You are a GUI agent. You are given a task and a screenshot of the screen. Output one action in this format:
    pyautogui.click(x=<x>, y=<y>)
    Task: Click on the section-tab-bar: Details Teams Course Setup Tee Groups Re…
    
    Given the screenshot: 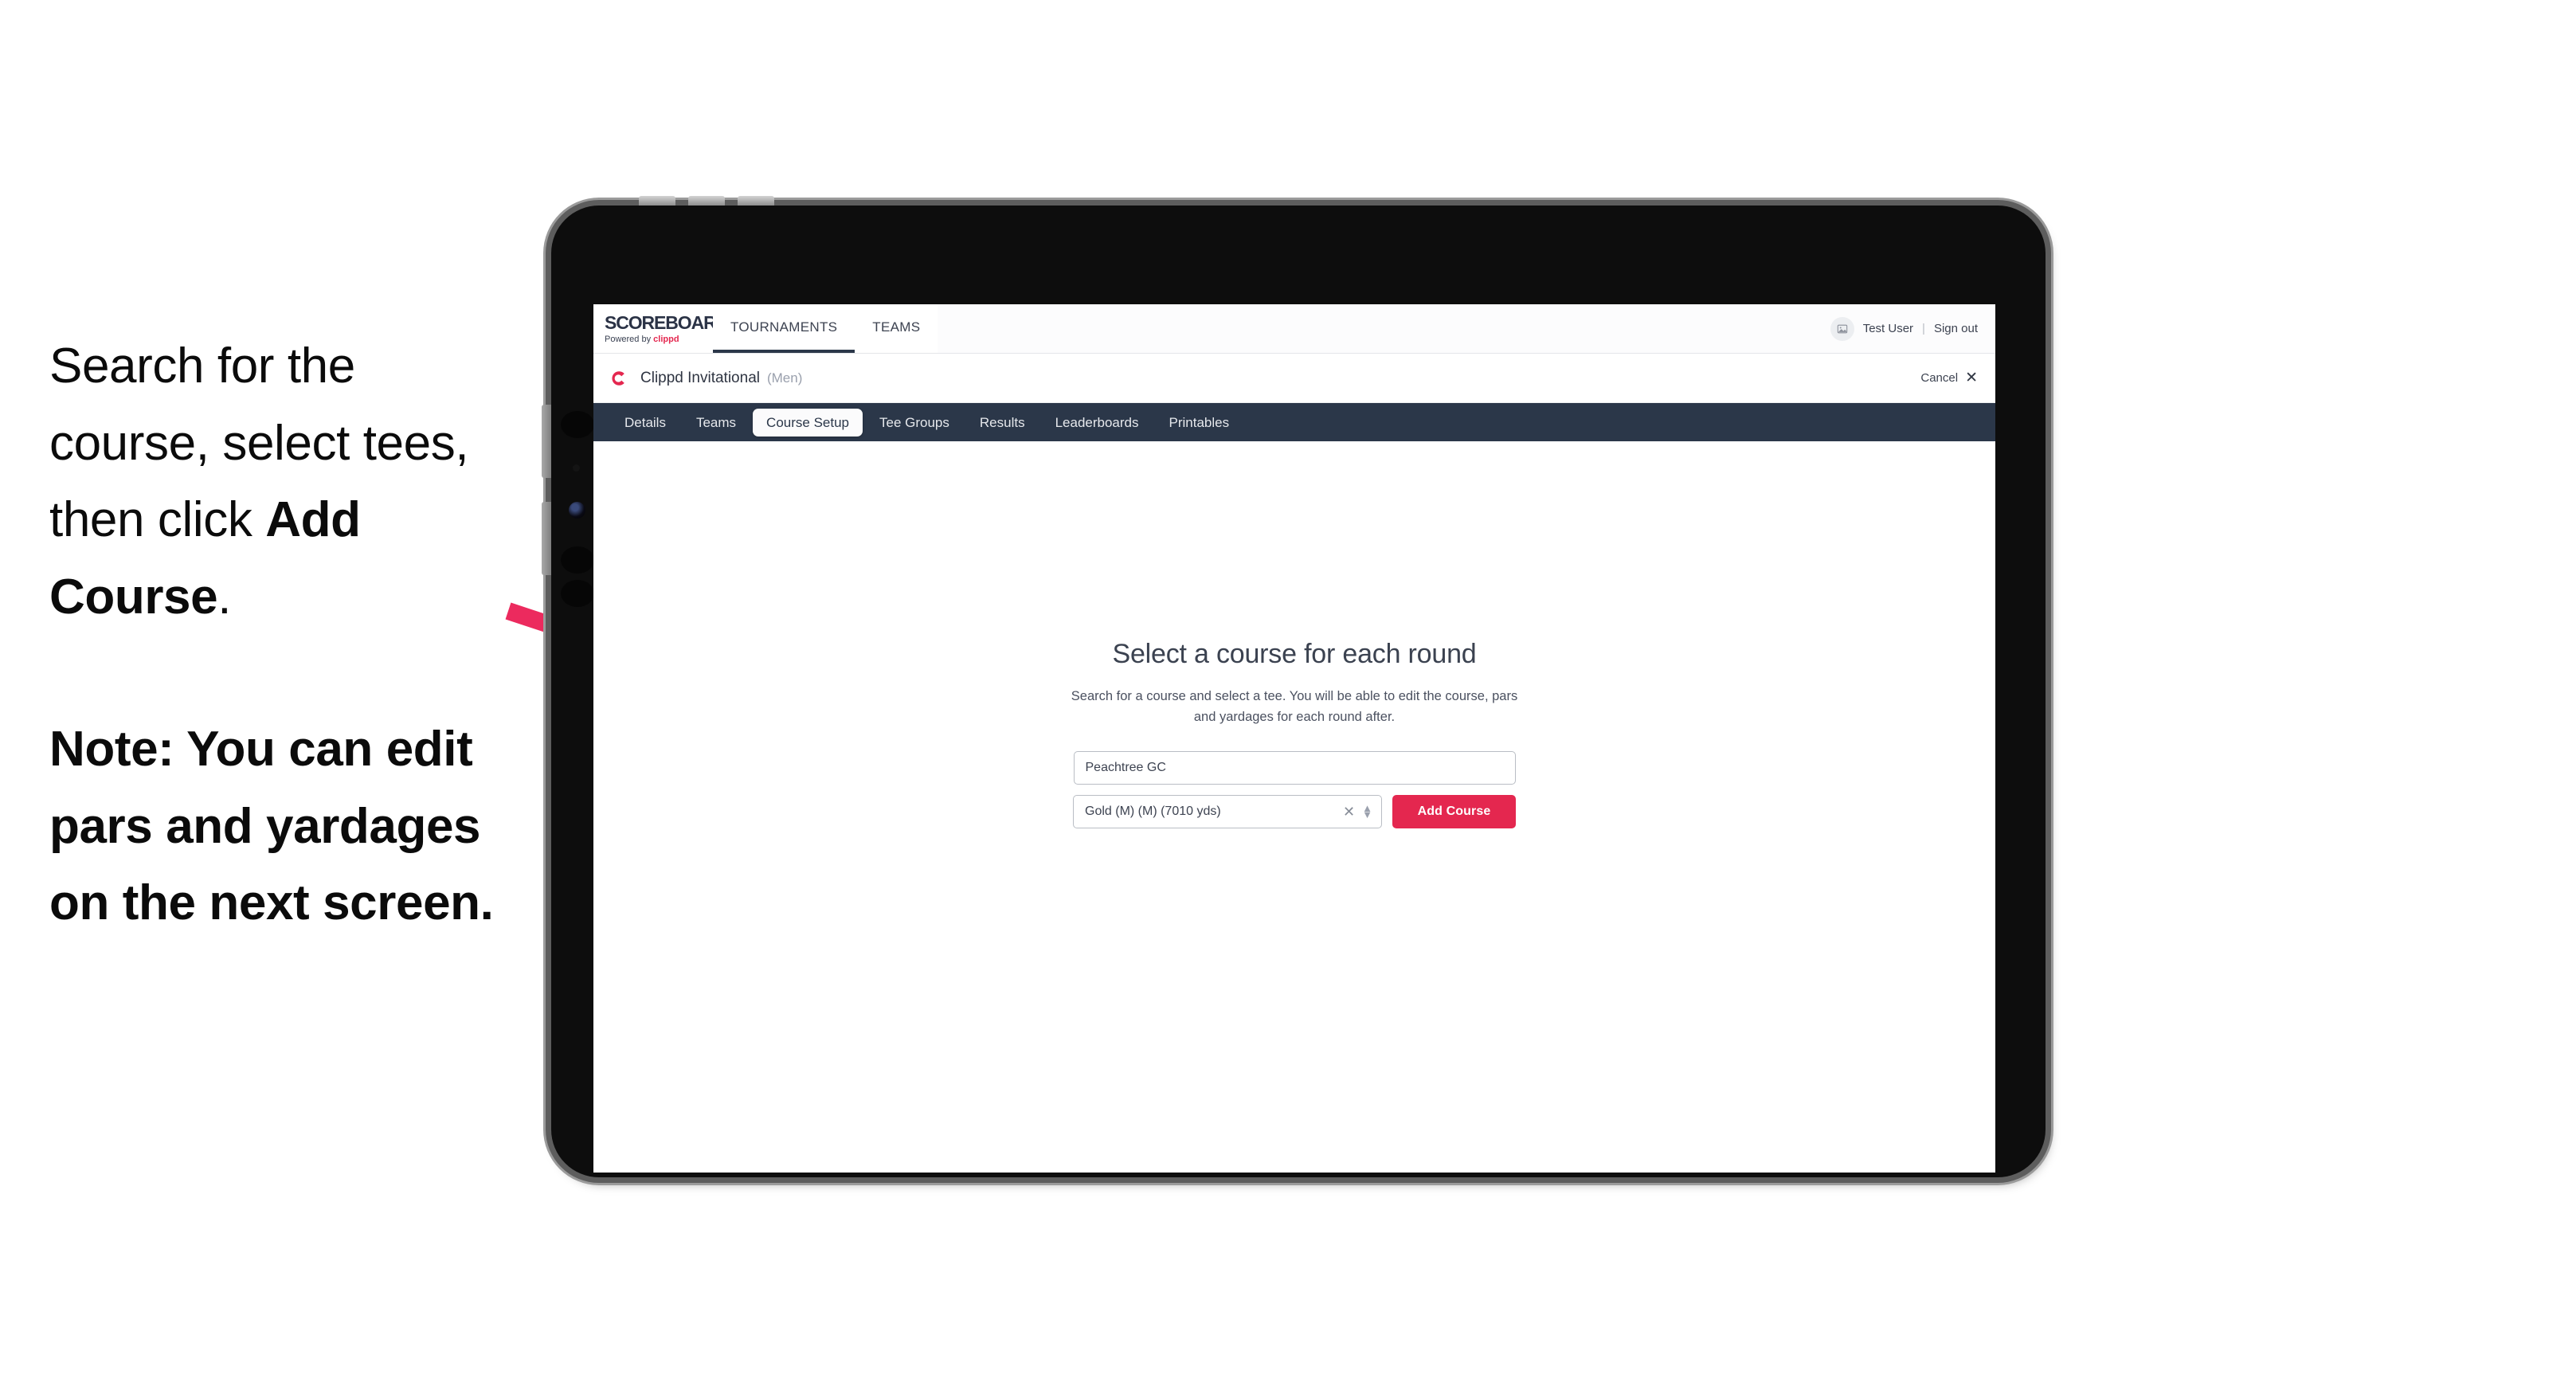 What is the action you would take?
    pyautogui.click(x=1294, y=422)
    